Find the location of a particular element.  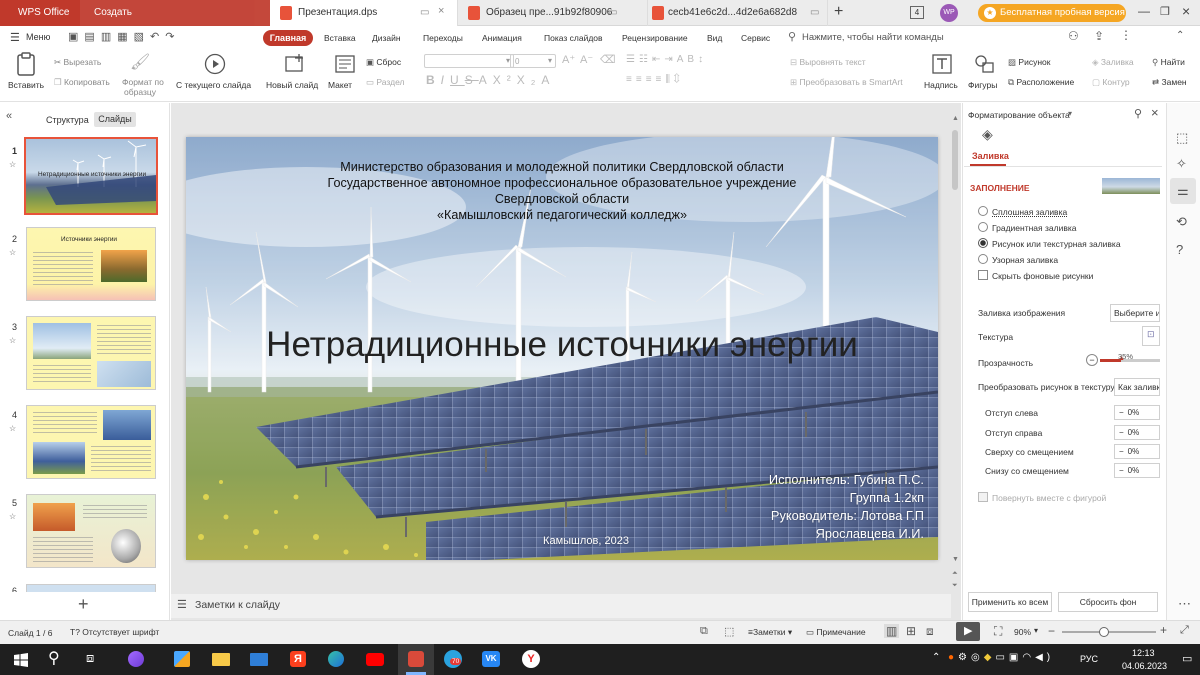

create-tab: Создать is located at coordinates (175, 13).